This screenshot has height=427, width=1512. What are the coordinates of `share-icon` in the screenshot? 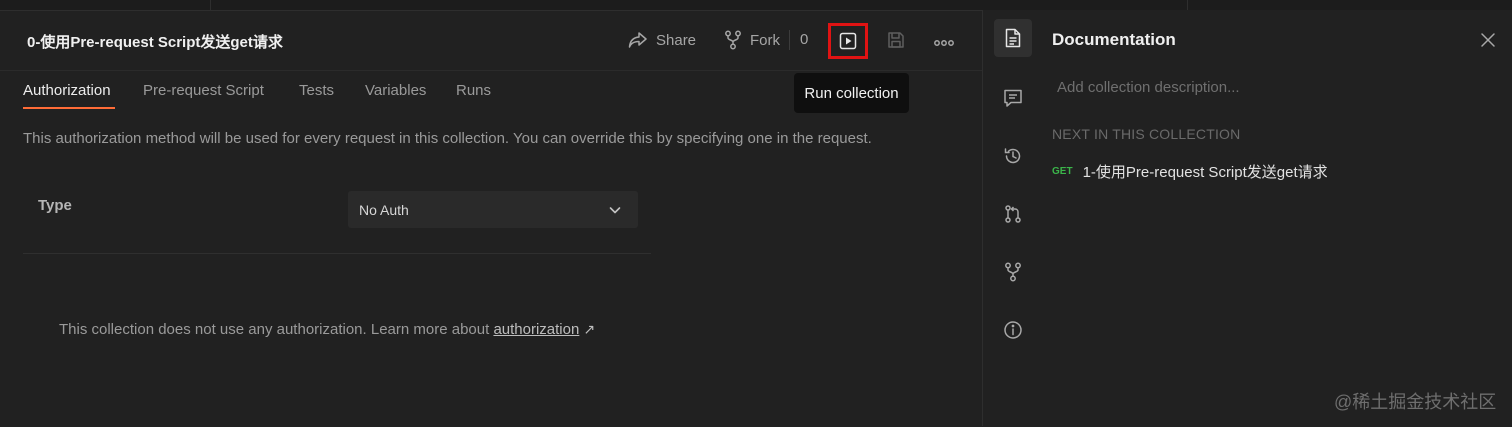 It's located at (637, 40).